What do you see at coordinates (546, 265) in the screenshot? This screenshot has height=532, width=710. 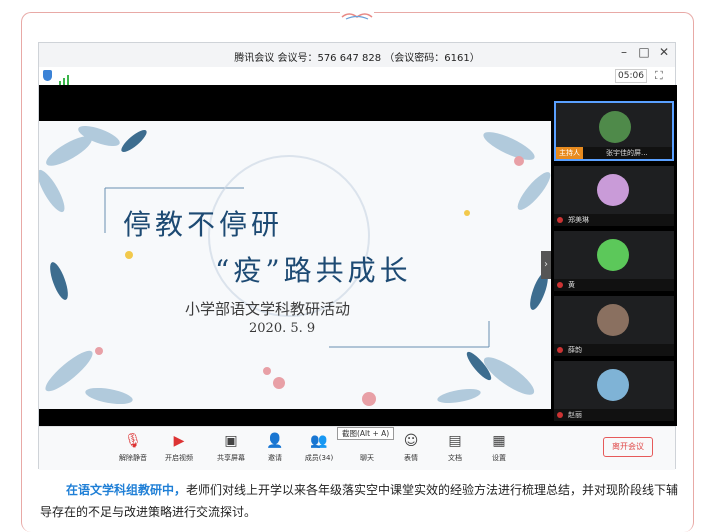 I see `collapse-arrow-icon: ›` at bounding box center [546, 265].